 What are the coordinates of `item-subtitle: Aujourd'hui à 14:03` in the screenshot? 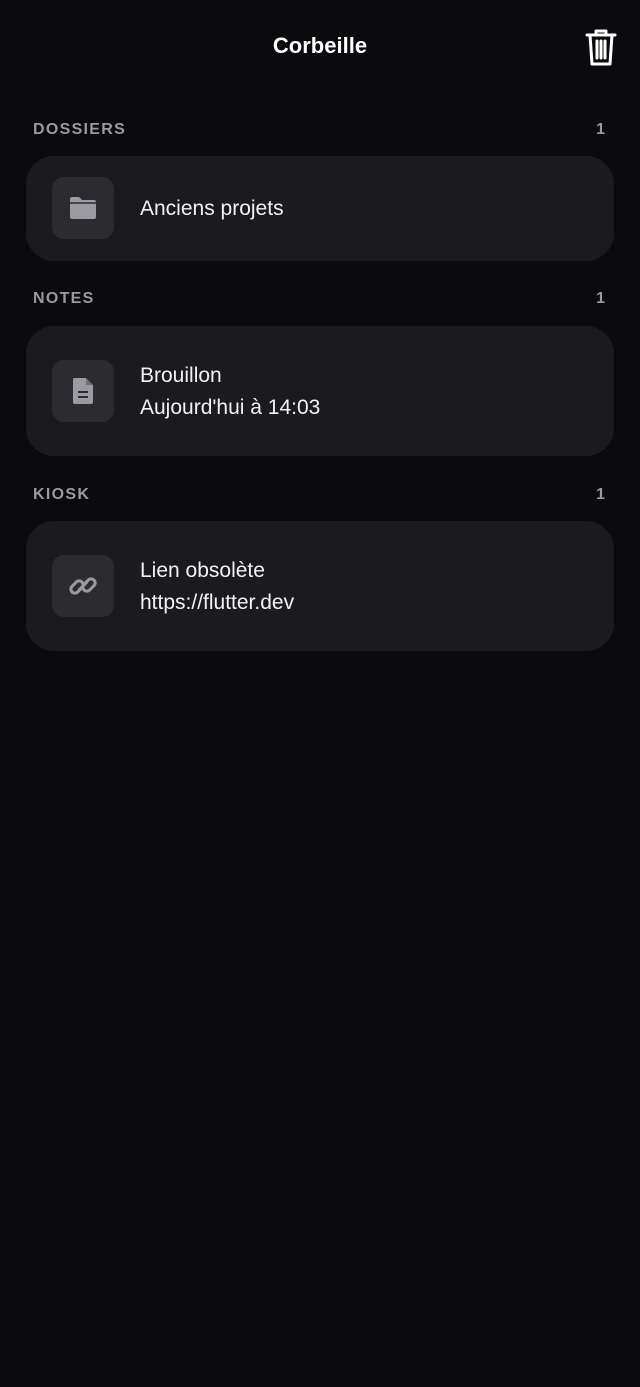 It's located at (230, 407).